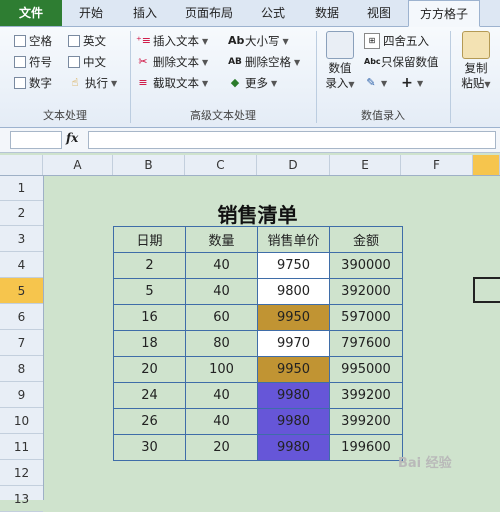  I want to click on cell-date: 24, so click(149, 395).